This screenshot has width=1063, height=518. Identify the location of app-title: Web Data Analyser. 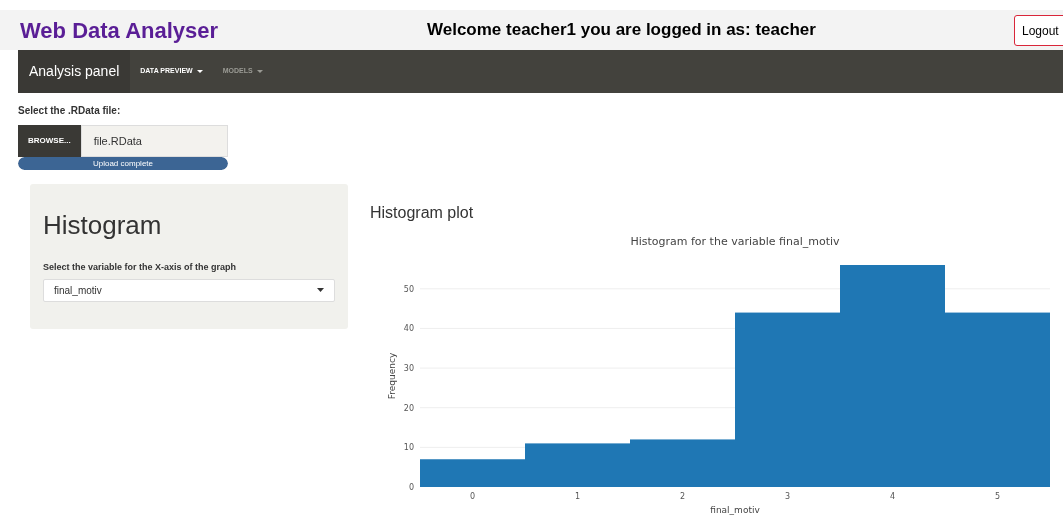
(119, 30).